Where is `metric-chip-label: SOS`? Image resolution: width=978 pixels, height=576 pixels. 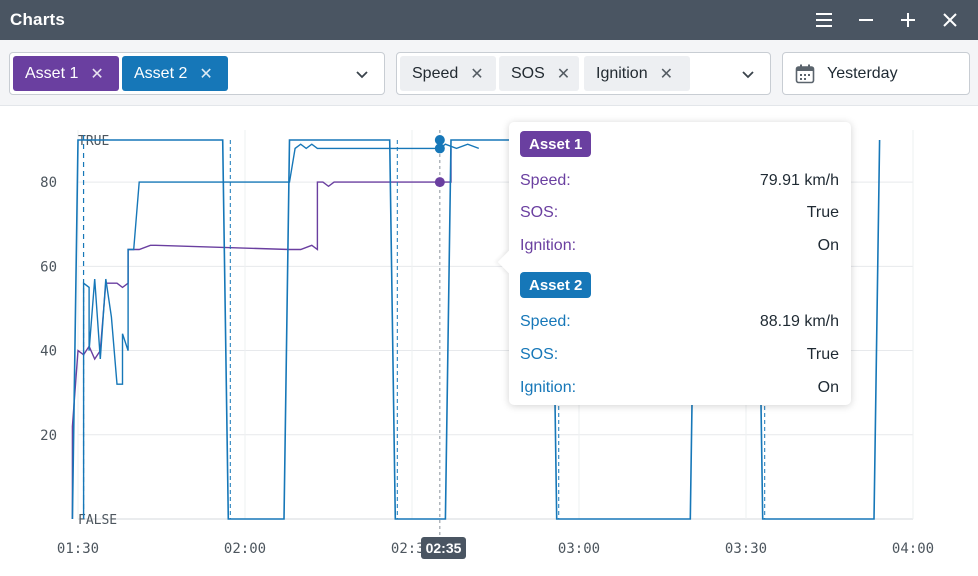 metric-chip-label: SOS is located at coordinates (528, 73).